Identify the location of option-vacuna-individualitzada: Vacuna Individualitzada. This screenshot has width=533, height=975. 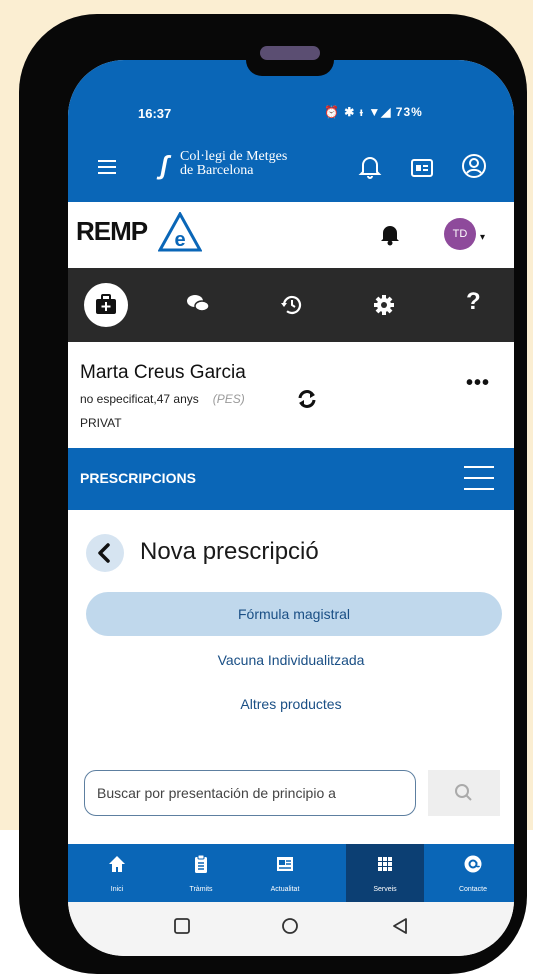
(291, 660).